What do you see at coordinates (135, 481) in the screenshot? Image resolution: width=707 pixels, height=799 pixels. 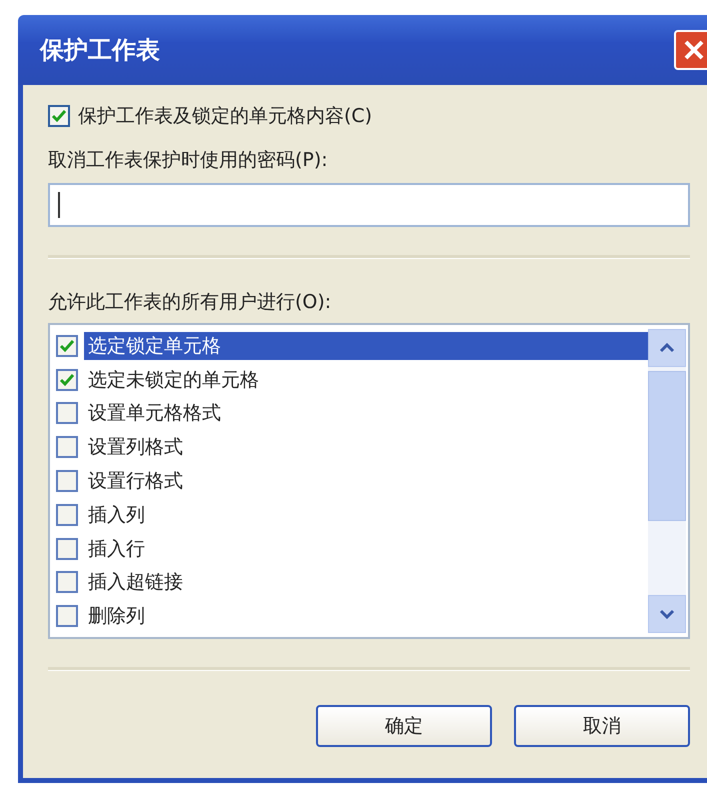 I see `list-item: 设置行格式` at bounding box center [135, 481].